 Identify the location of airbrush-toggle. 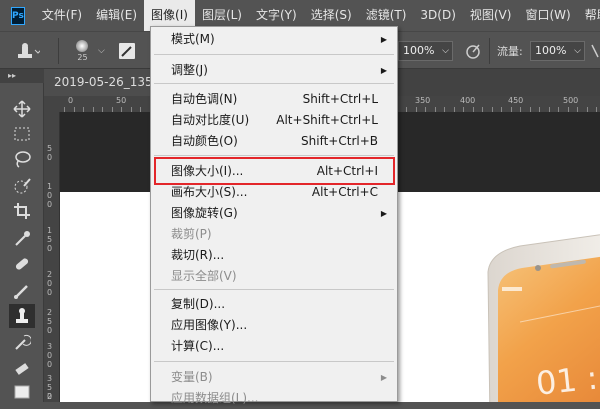
(595, 51).